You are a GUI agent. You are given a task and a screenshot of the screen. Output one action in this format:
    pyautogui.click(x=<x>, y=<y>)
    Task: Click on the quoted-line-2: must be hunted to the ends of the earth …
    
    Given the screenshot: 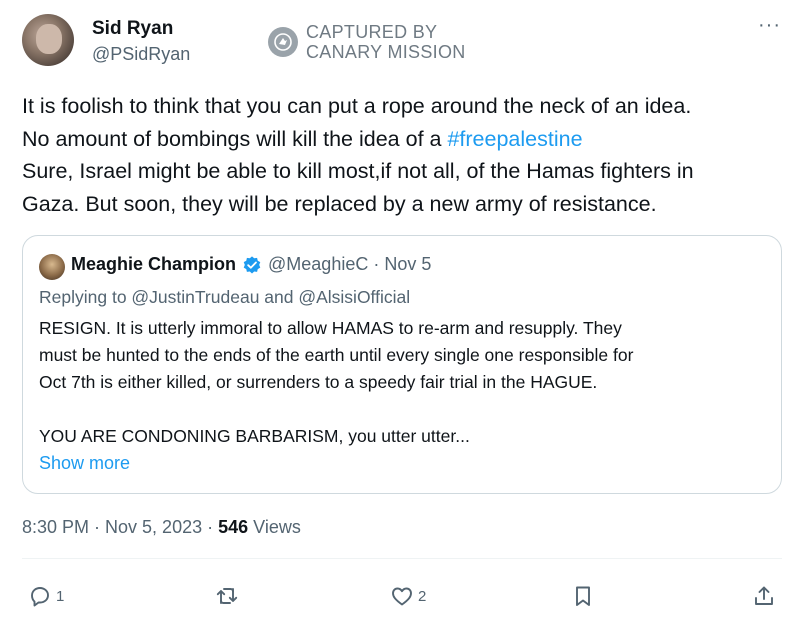 What is the action you would take?
    pyautogui.click(x=336, y=355)
    